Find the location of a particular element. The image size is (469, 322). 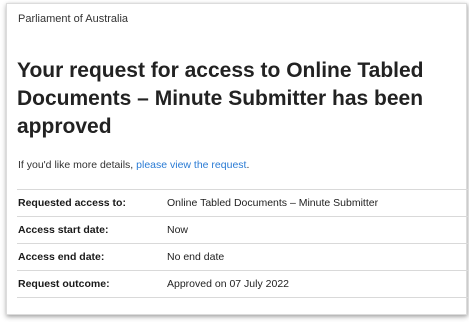

details-suffix: . is located at coordinates (248, 165).